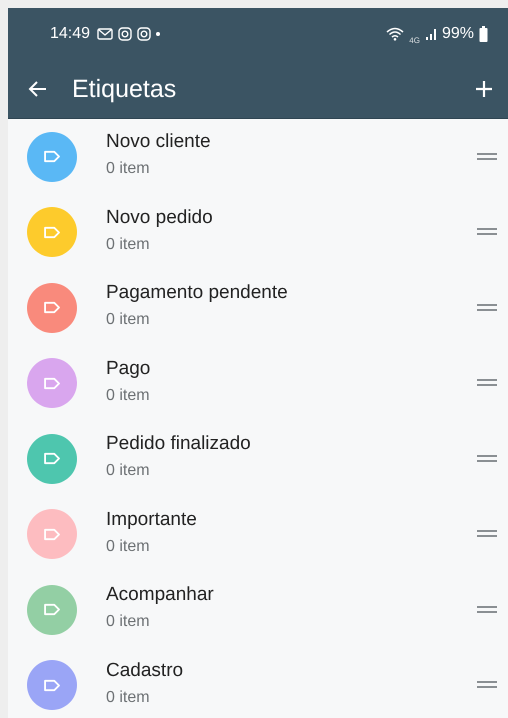 Image resolution: width=508 pixels, height=718 pixels. Describe the element at coordinates (258, 534) in the screenshot. I see `label-row: Importante 0 item` at that location.